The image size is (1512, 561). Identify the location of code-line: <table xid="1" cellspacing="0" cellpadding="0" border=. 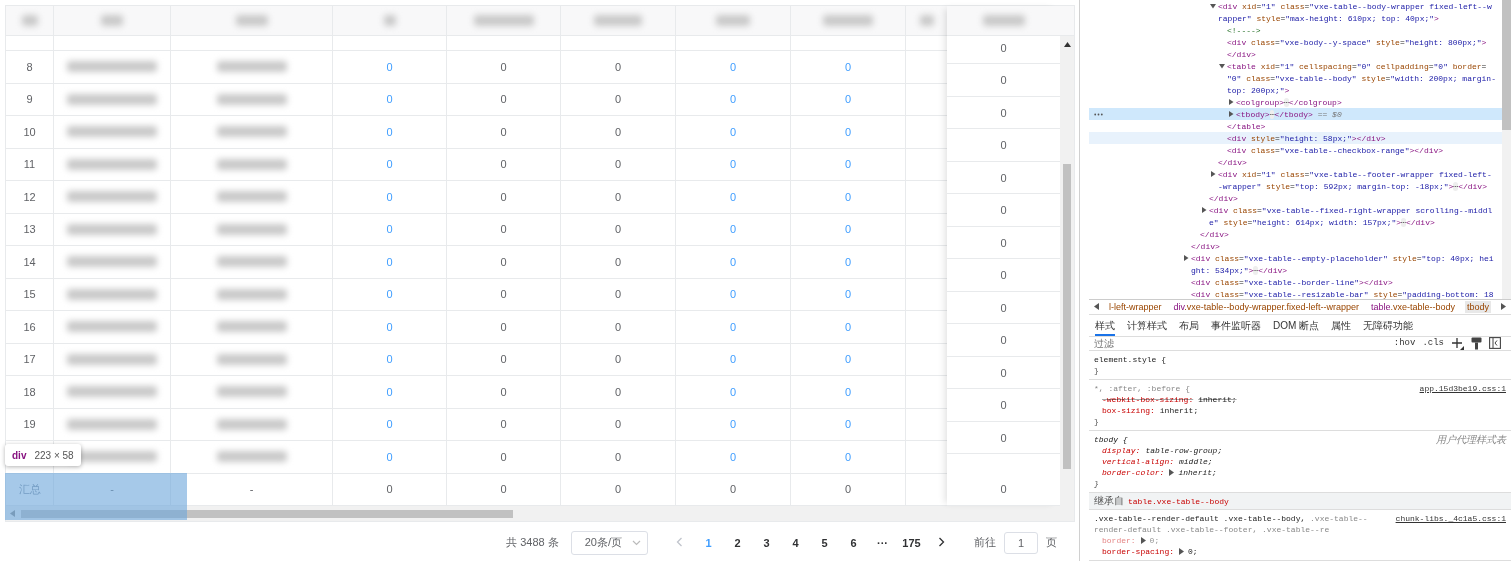
(1357, 66).